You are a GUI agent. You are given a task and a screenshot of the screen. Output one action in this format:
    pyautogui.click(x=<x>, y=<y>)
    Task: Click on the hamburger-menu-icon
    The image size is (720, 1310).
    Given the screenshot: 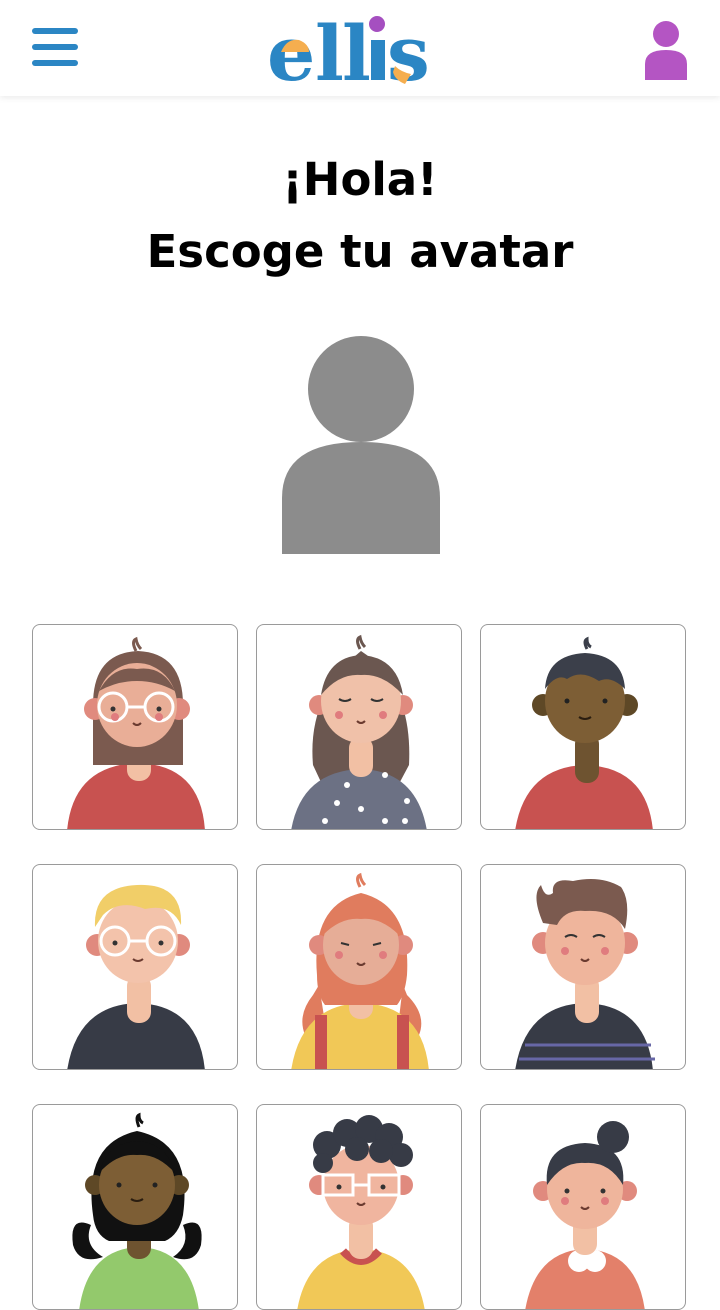 What is the action you would take?
    pyautogui.click(x=55, y=47)
    